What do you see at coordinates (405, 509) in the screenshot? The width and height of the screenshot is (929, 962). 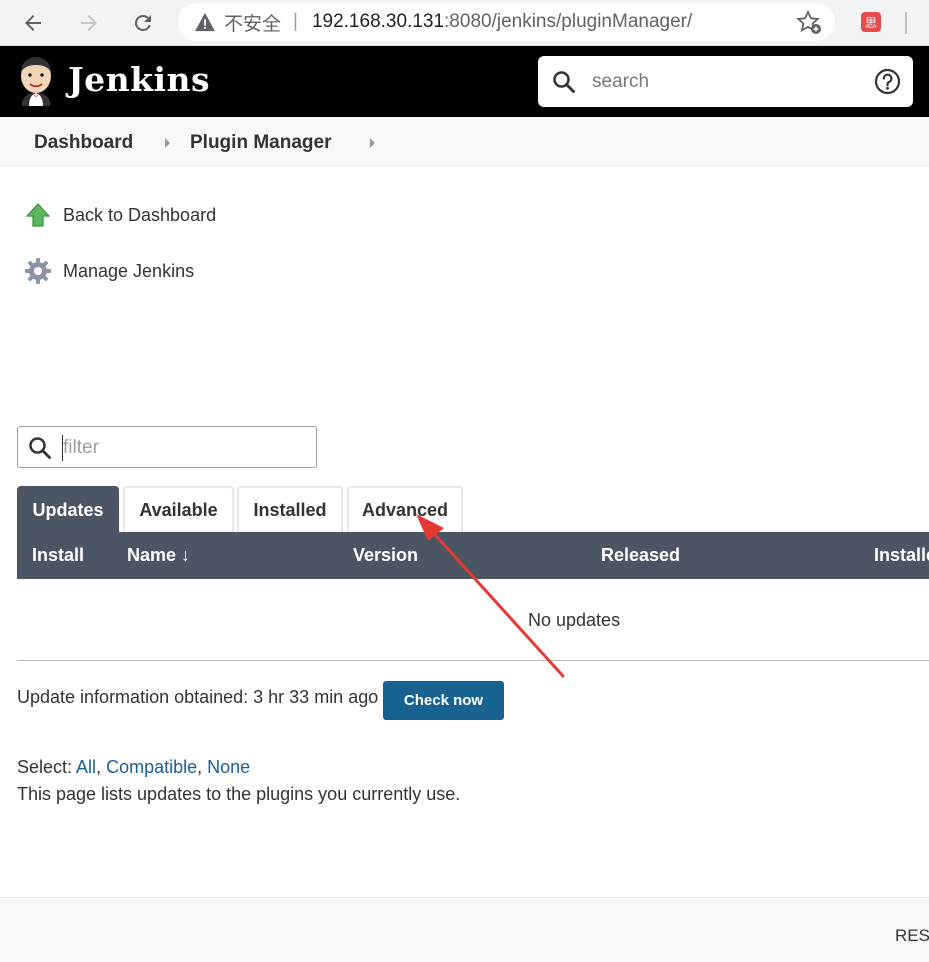 I see `tab-advanced: Advanced` at bounding box center [405, 509].